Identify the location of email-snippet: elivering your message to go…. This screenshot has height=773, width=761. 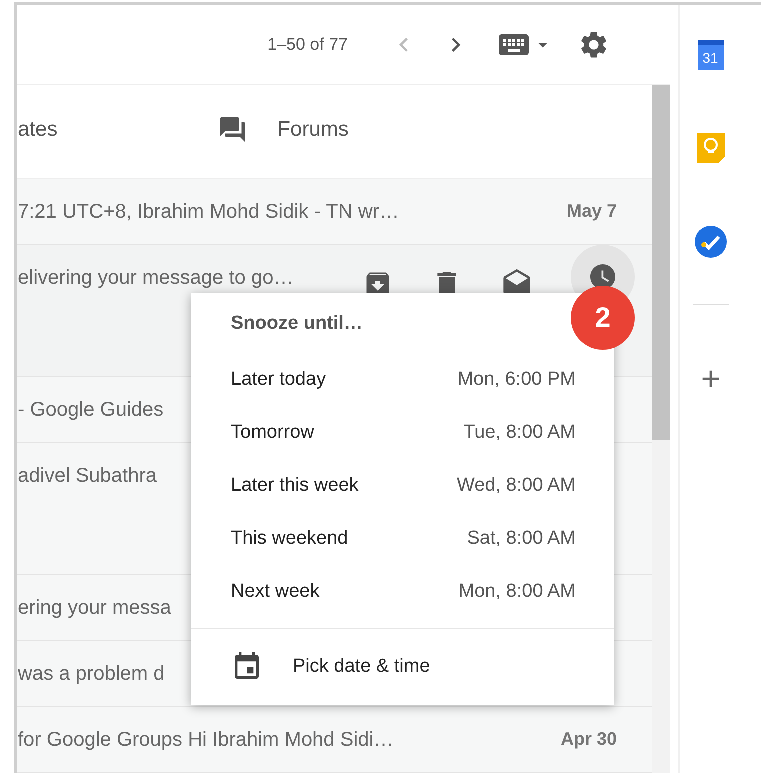
(156, 278).